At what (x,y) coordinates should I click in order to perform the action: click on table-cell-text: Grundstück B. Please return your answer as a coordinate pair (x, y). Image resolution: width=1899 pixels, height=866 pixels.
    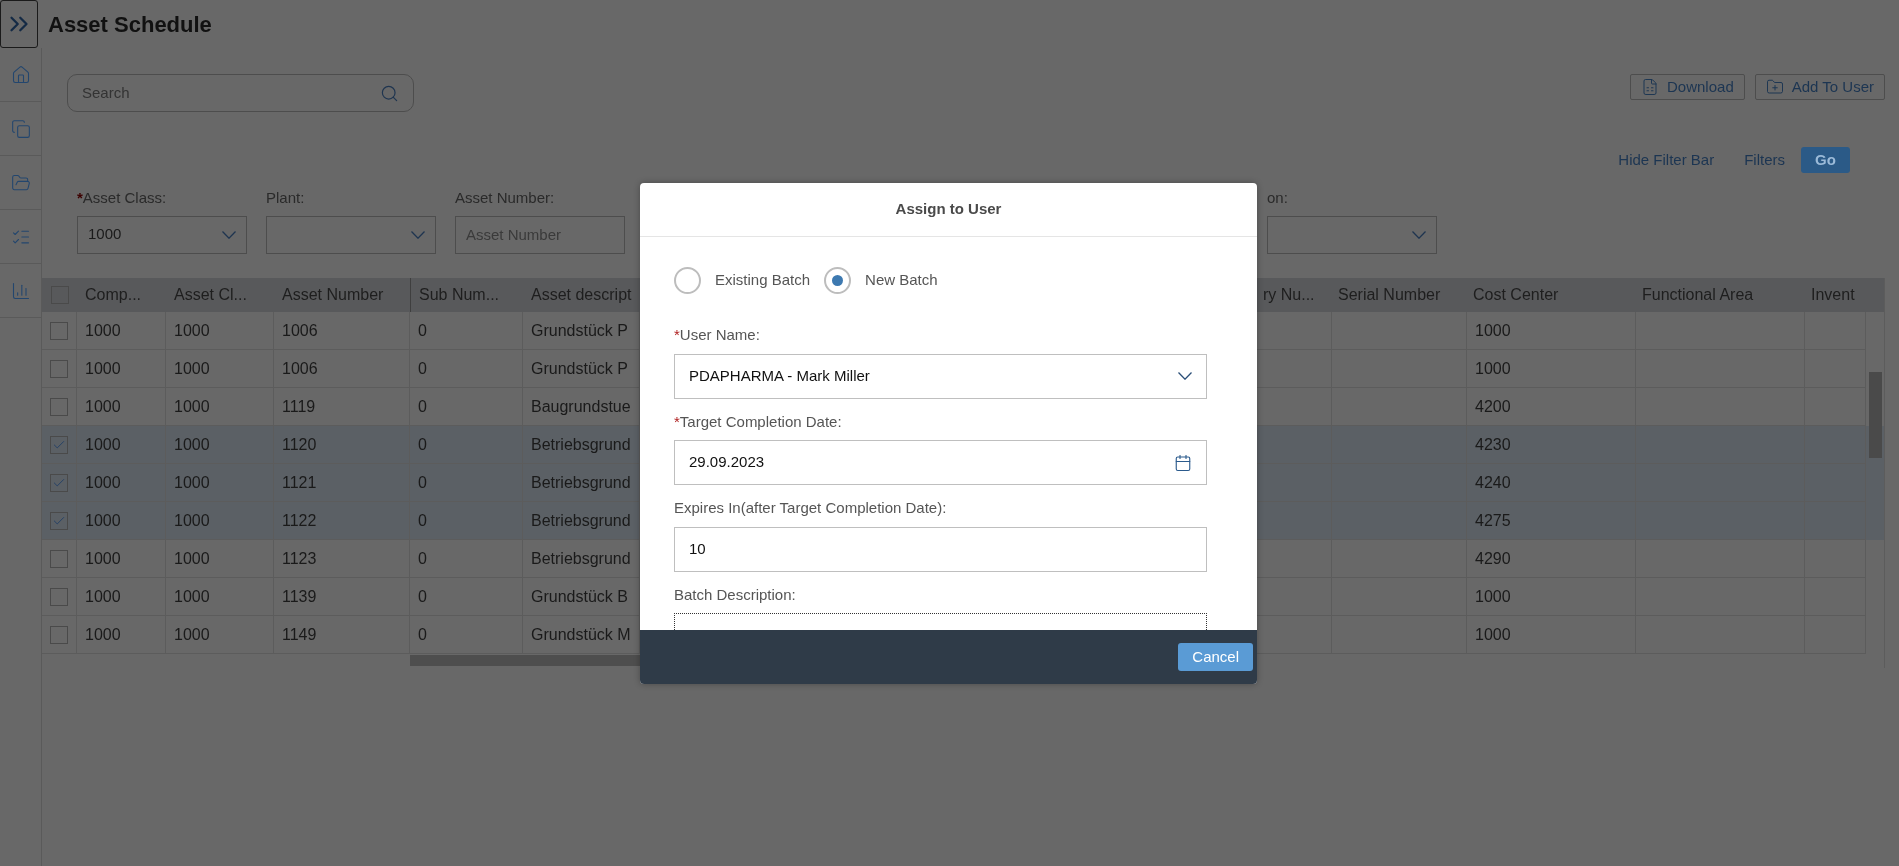
    Looking at the image, I should click on (579, 596).